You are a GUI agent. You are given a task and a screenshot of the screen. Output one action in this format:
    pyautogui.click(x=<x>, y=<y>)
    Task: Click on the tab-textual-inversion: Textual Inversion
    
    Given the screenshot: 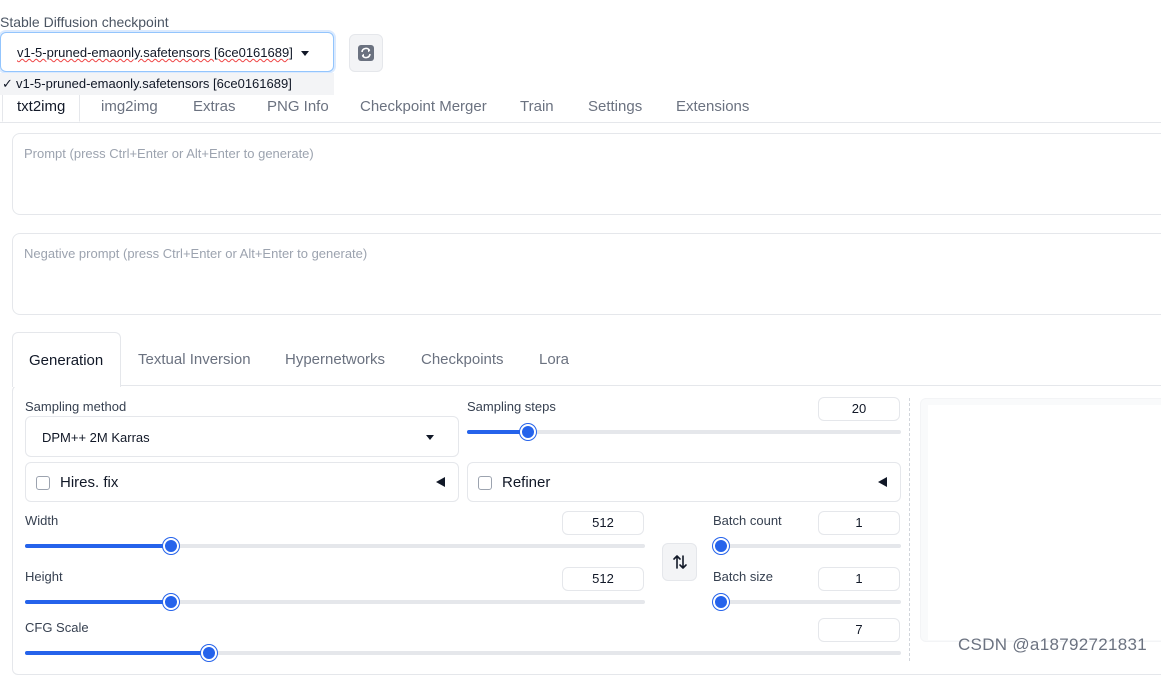 What is the action you would take?
    pyautogui.click(x=194, y=359)
    